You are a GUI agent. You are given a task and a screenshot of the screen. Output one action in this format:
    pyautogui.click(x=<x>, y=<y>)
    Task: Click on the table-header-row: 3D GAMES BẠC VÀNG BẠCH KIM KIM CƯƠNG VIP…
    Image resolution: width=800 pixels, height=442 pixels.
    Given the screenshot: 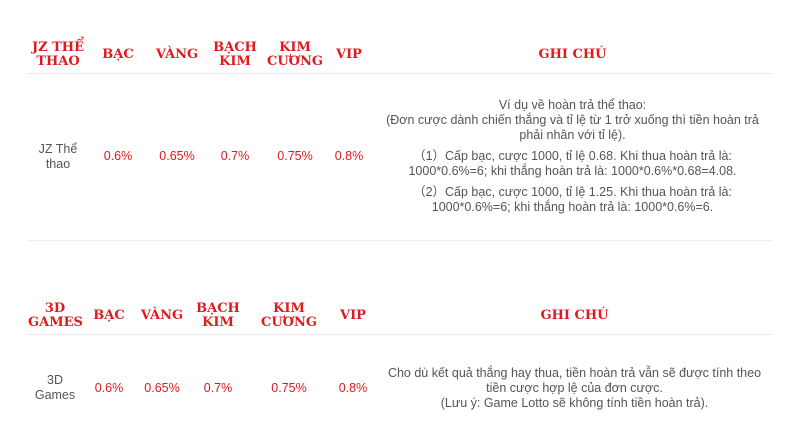 What is the action you would take?
    pyautogui.click(x=400, y=316)
    